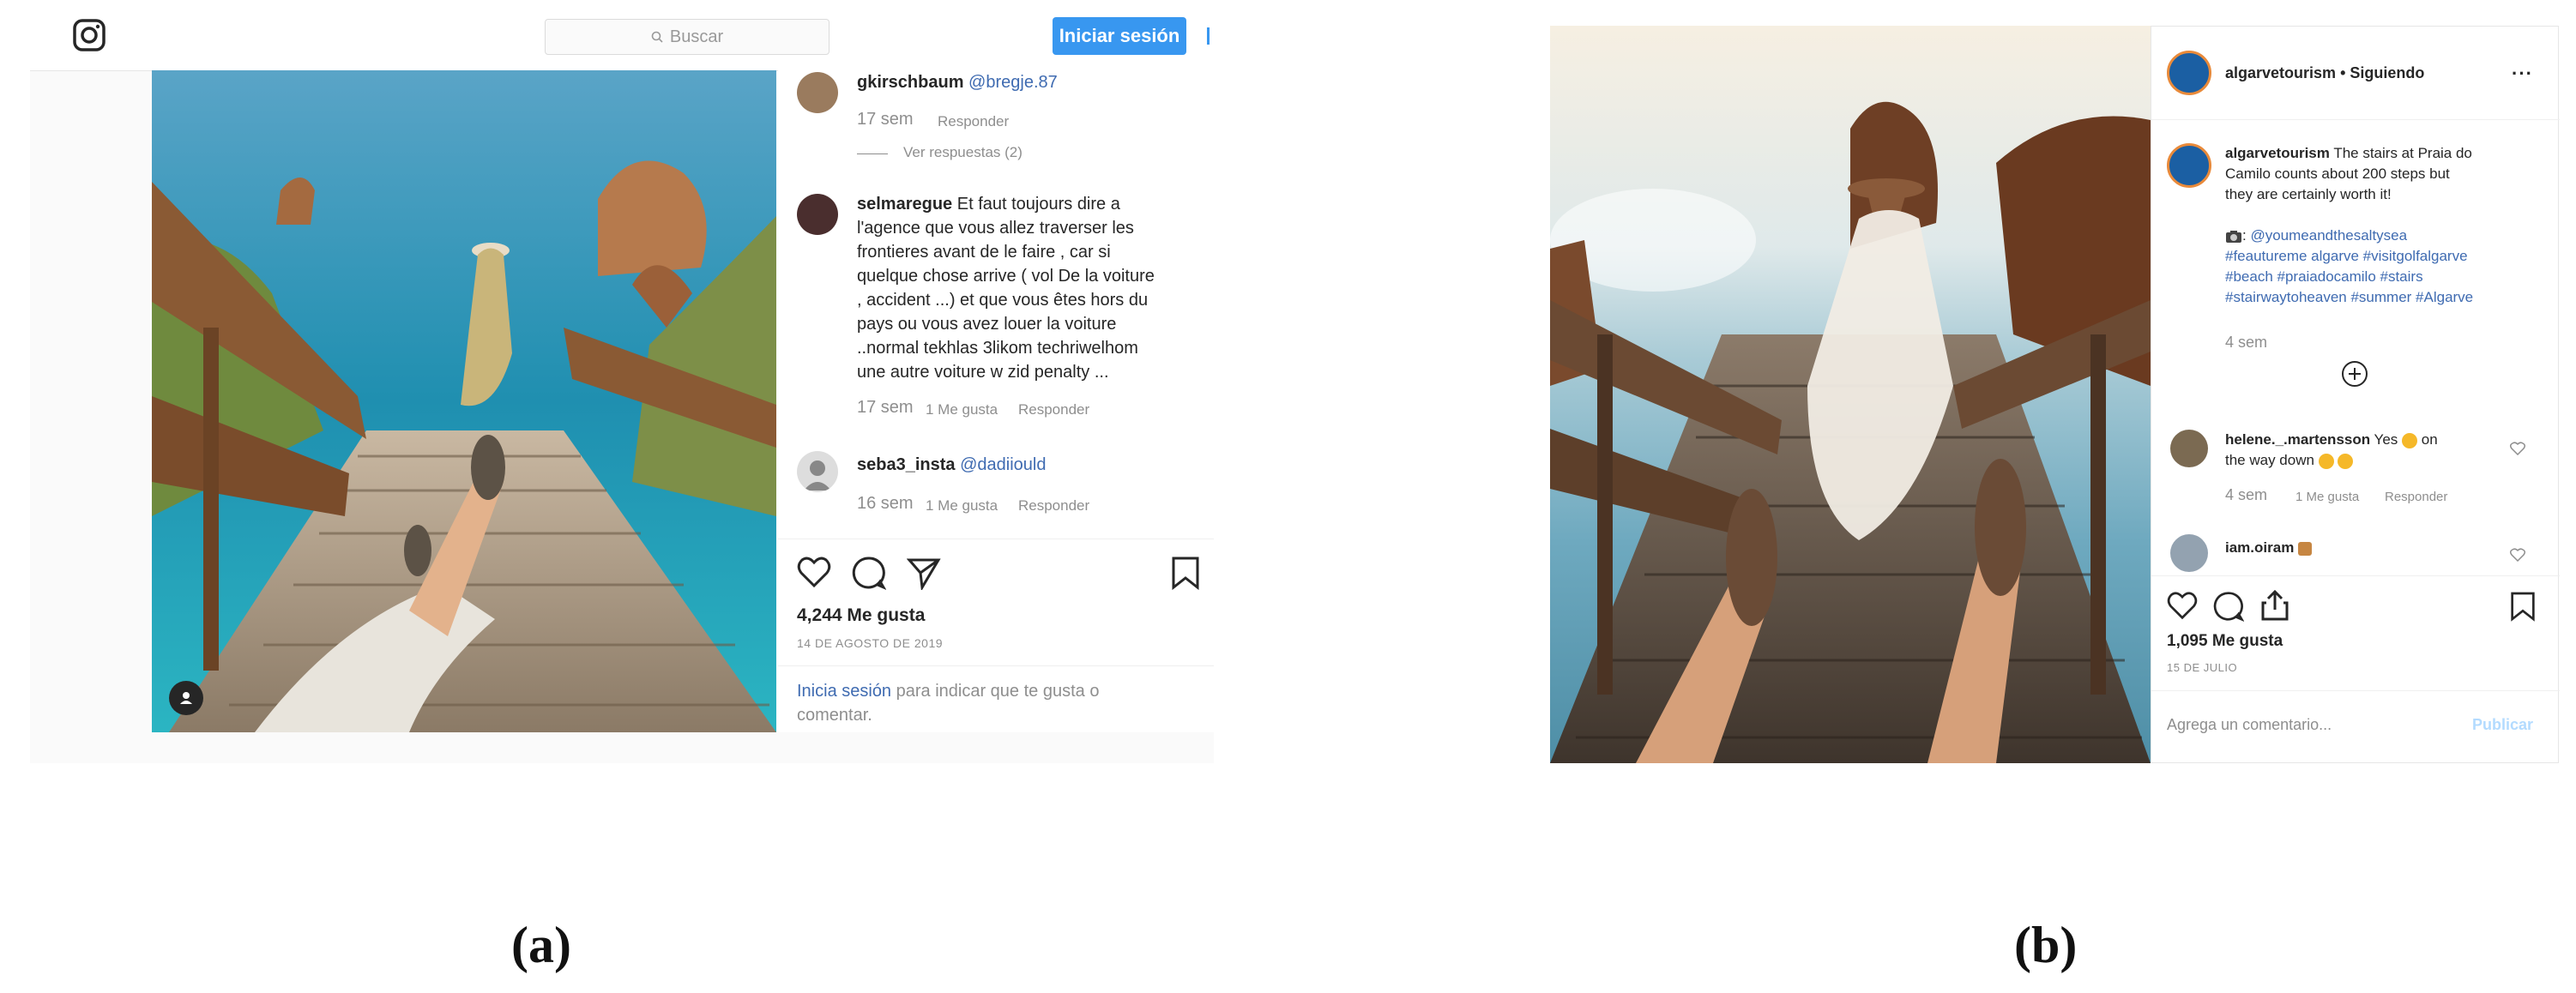 Image resolution: width=2576 pixels, height=993 pixels. What do you see at coordinates (2337, 174) in the screenshot?
I see `caption-text: Camilo counts about 200 steps but` at bounding box center [2337, 174].